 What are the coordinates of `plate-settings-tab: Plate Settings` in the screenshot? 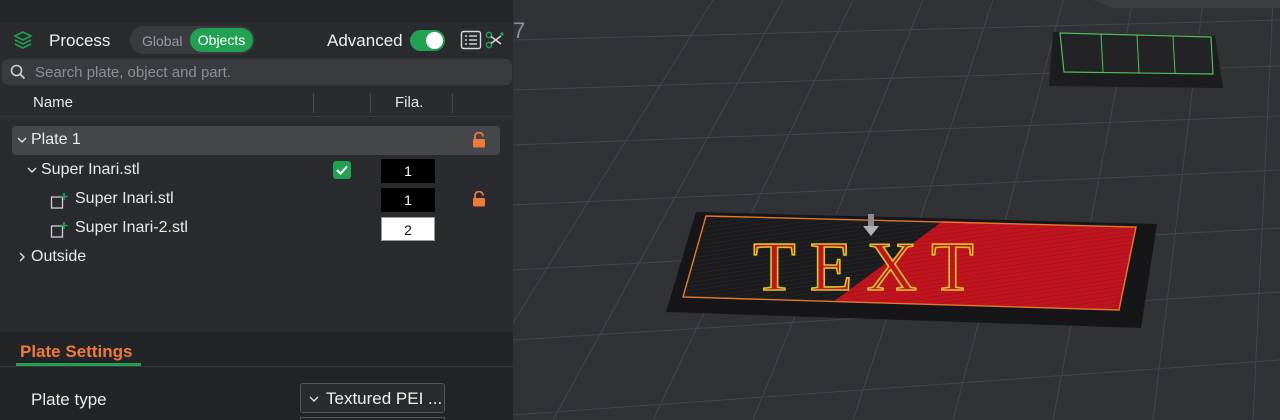 It's located at (76, 352).